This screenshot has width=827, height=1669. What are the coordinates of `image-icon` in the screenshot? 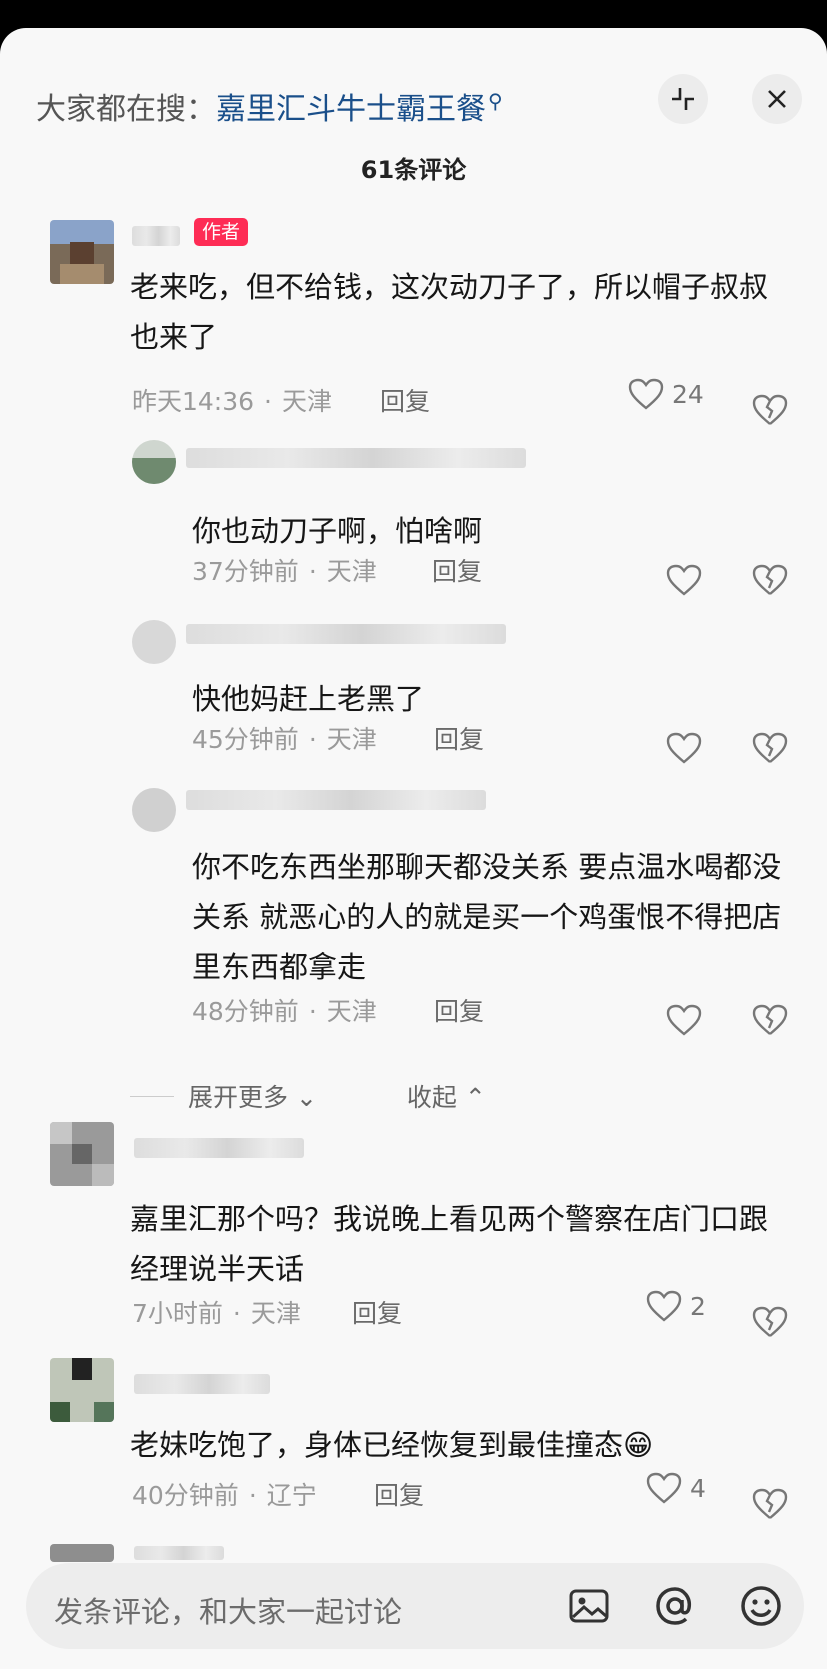 It's located at (589, 1606).